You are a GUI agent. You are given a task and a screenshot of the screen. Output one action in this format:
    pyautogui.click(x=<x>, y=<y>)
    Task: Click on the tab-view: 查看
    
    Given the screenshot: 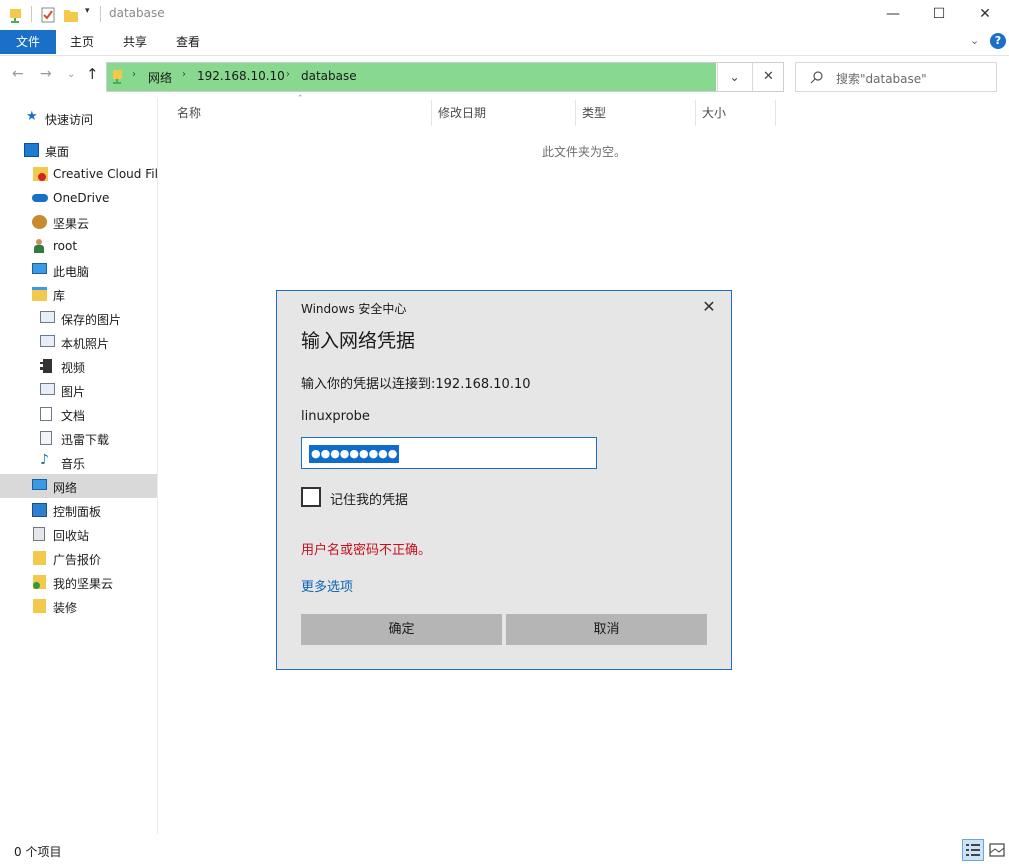 What is the action you would take?
    pyautogui.click(x=188, y=42)
    